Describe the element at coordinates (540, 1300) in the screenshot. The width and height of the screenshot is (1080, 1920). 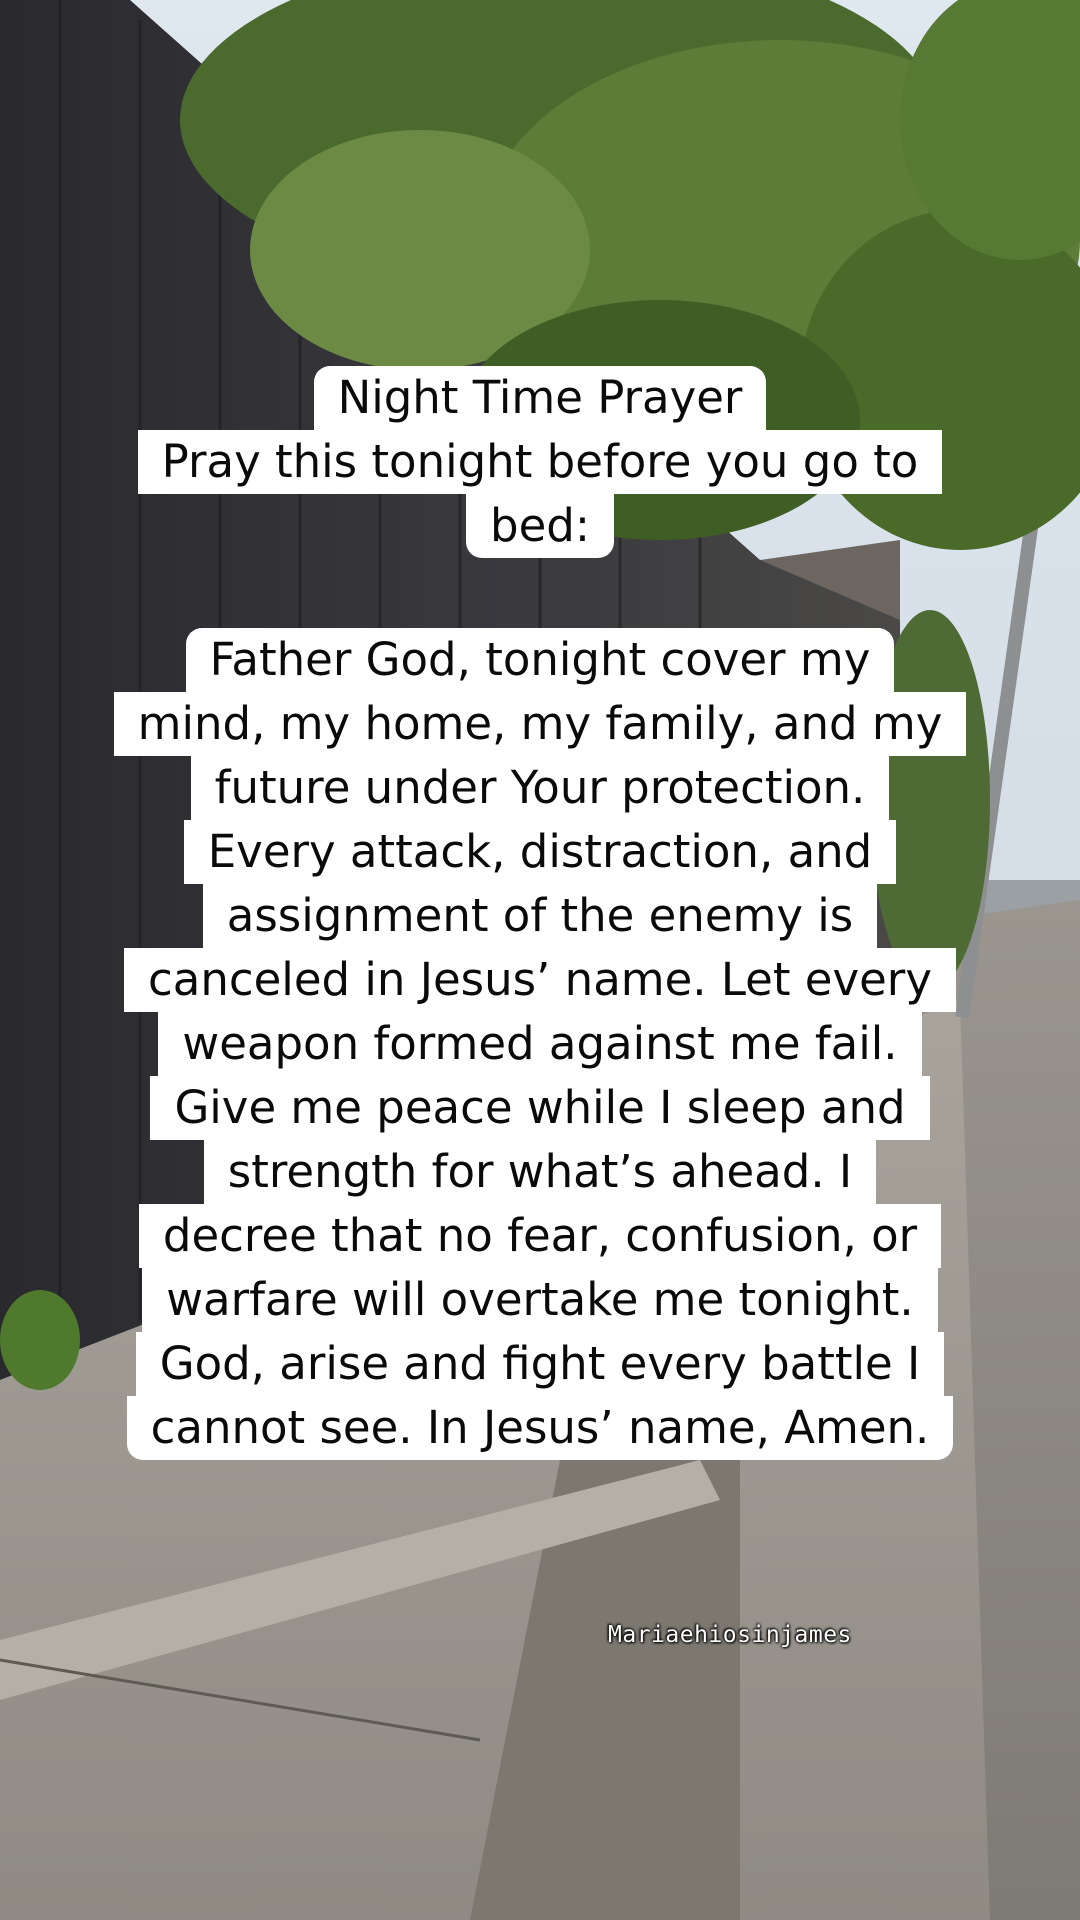
I see `prayer-line: warfare will overtake me tonight.` at that location.